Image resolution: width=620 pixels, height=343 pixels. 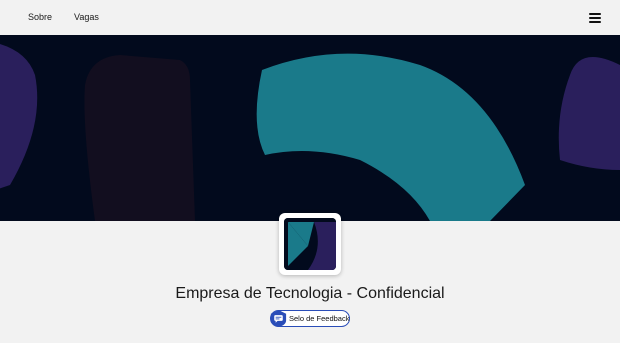 I want to click on hamburger-menu-icon, so click(x=595, y=18).